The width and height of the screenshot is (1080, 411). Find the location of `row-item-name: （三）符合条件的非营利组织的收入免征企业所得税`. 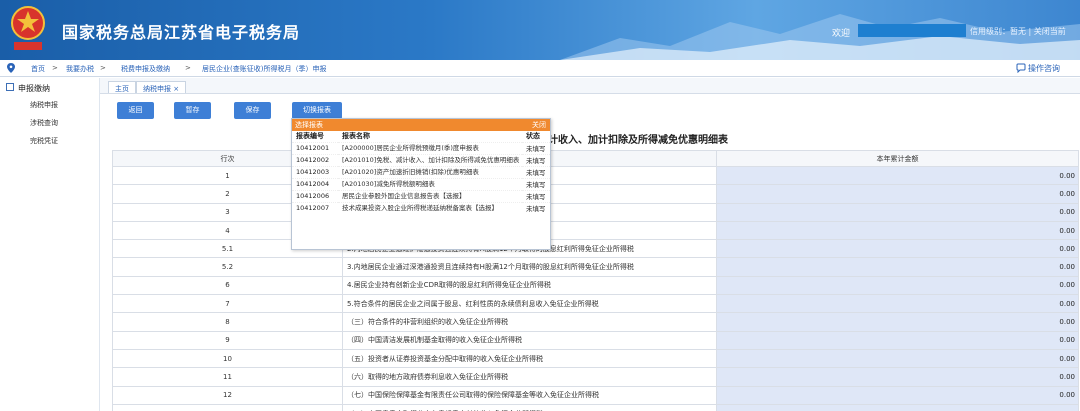

row-item-name: （三）符合条件的非营利组织的收入免征企业所得税 is located at coordinates (529, 322).